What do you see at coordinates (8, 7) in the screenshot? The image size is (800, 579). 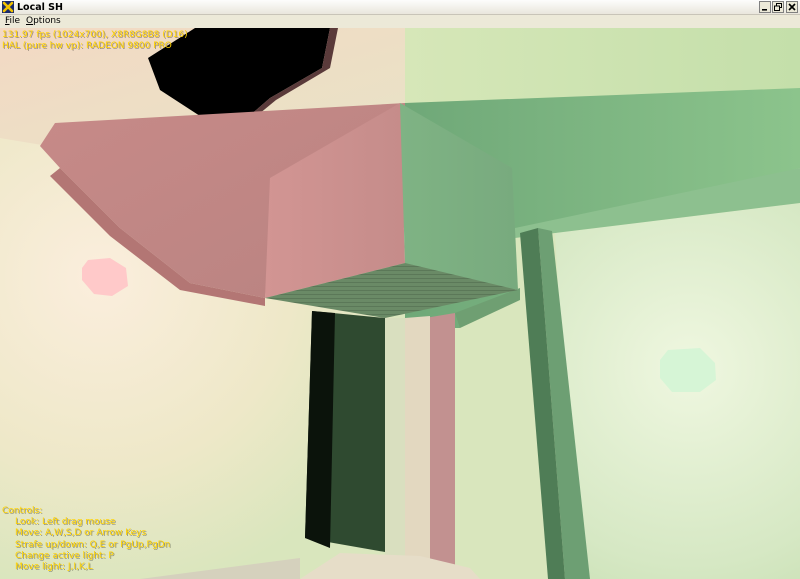 I see `directx-x-icon` at bounding box center [8, 7].